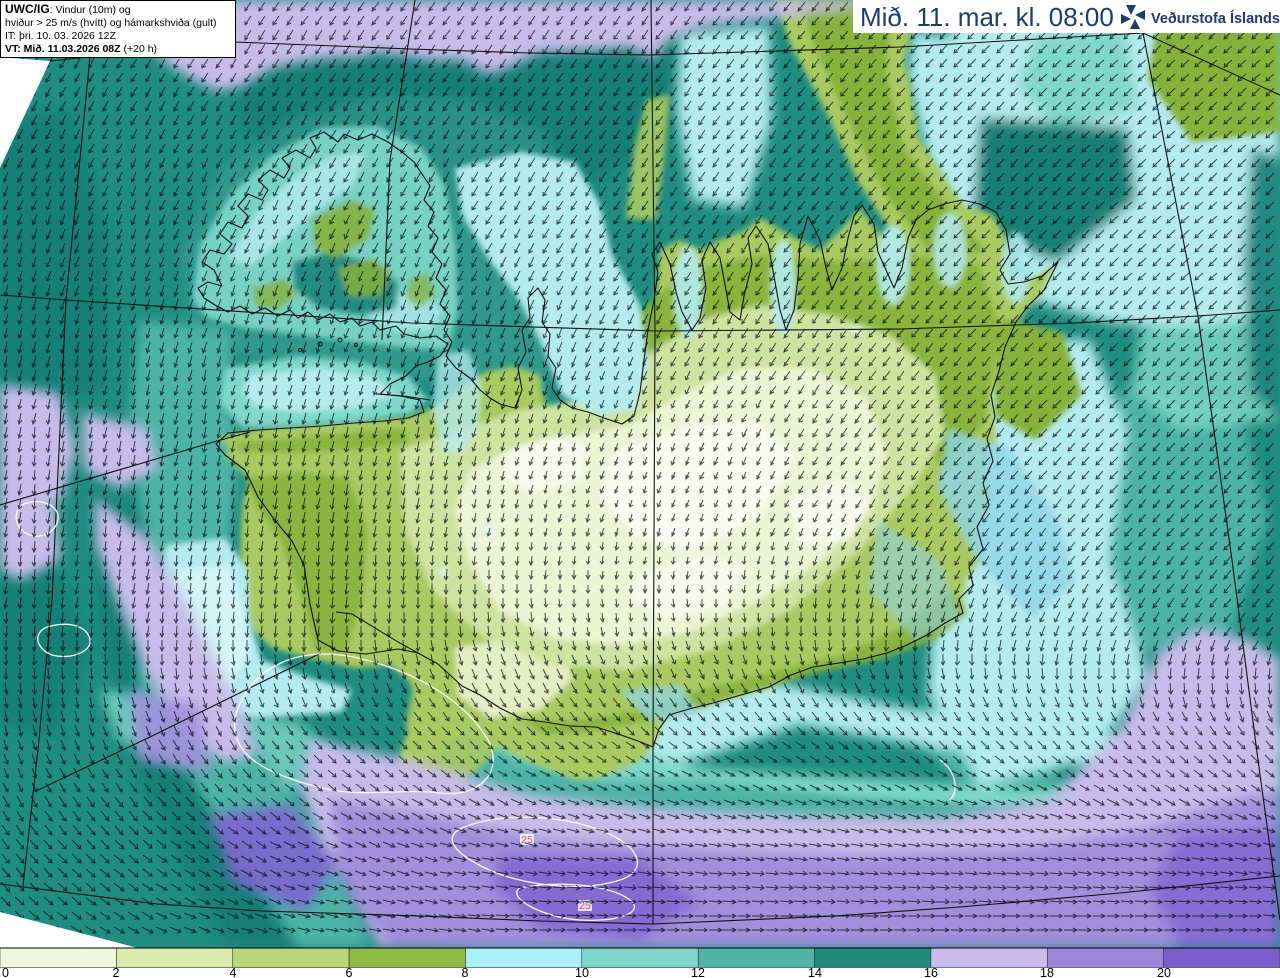 The image size is (1280, 978). Describe the element at coordinates (1164, 972) in the screenshot. I see `svg-text: 20` at that location.